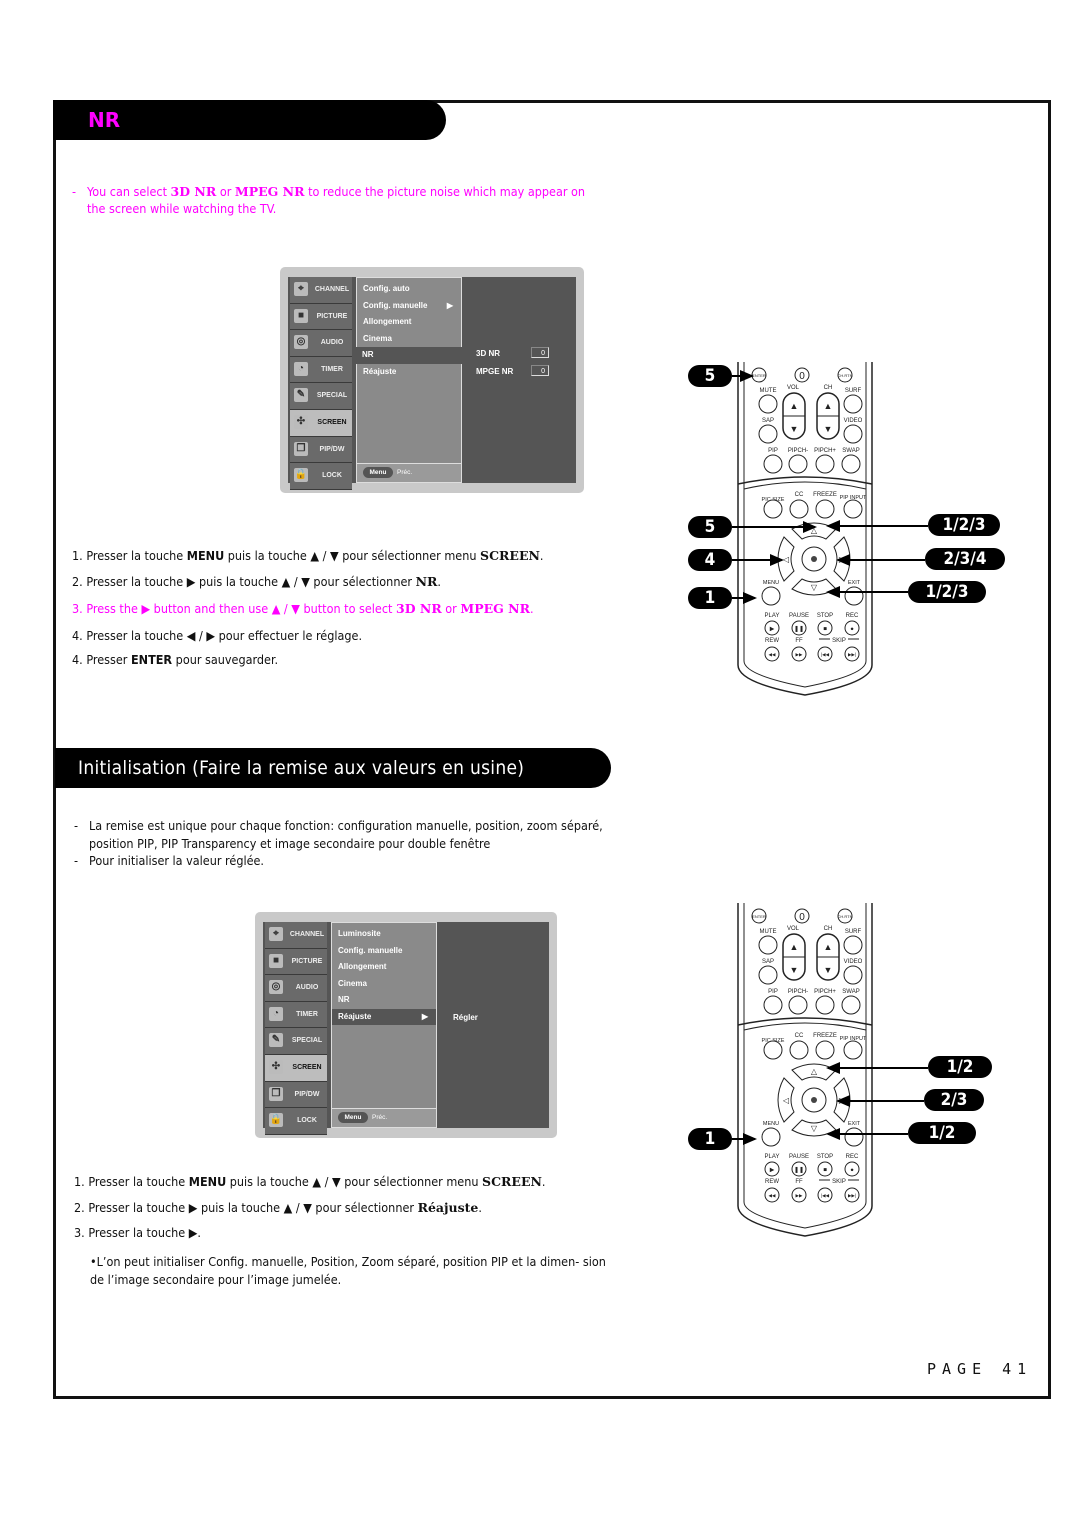 Image resolution: width=1080 pixels, height=1528 pixels. I want to click on step-badge: 1, so click(710, 598).